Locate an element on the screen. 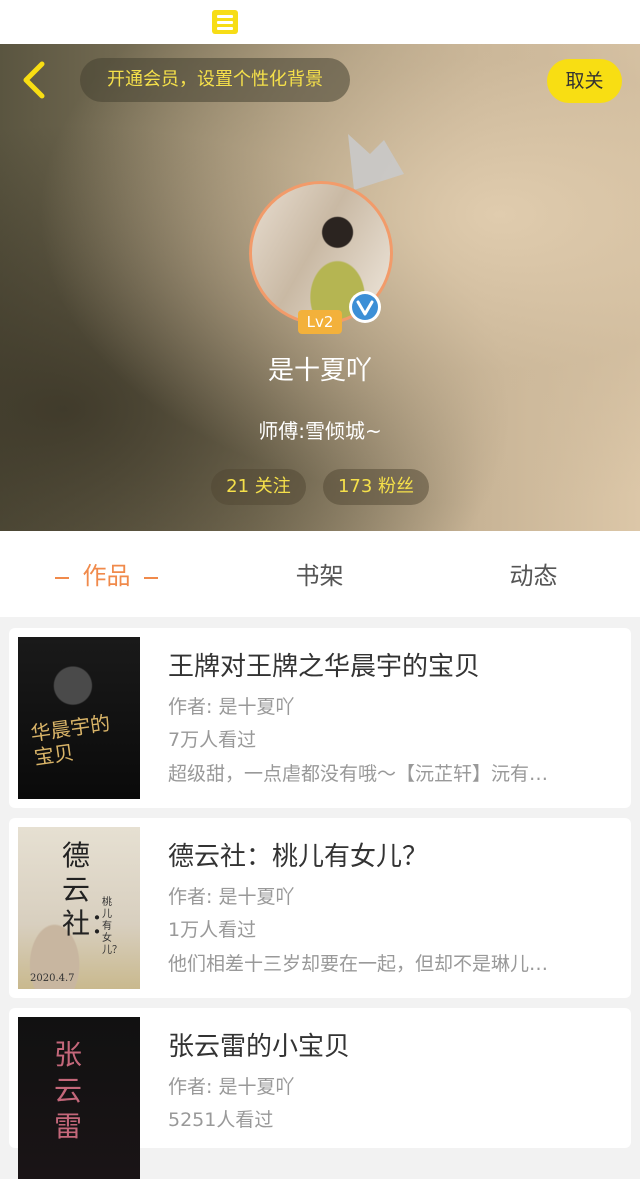 This screenshot has width=640, height=1179. book-title: 德云社：桃儿有女儿？ is located at coordinates (298, 857).